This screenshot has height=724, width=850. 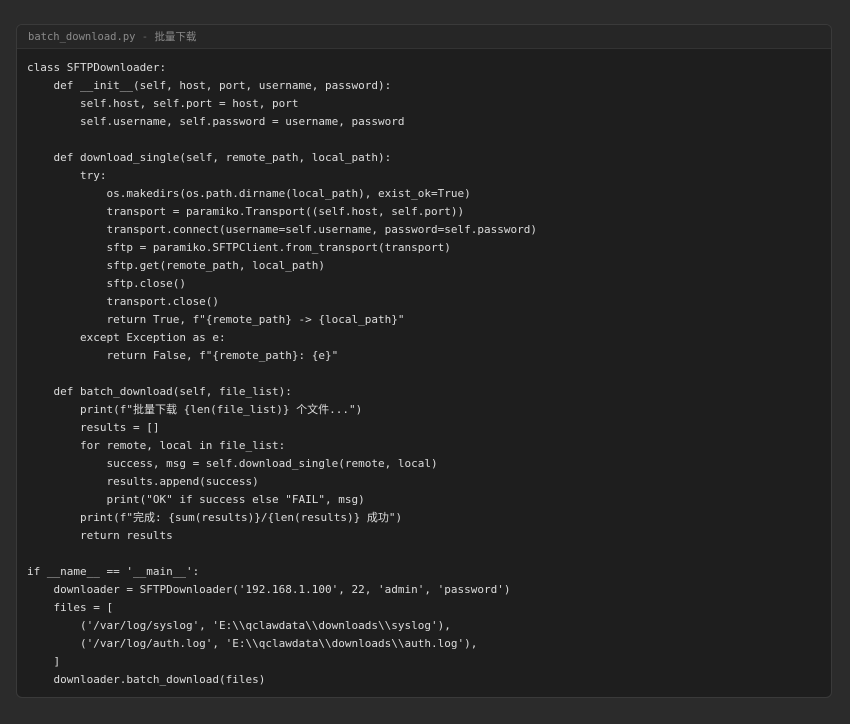 I want to click on code-line: sftp.get(remote_path, local_path), so click(x=176, y=265).